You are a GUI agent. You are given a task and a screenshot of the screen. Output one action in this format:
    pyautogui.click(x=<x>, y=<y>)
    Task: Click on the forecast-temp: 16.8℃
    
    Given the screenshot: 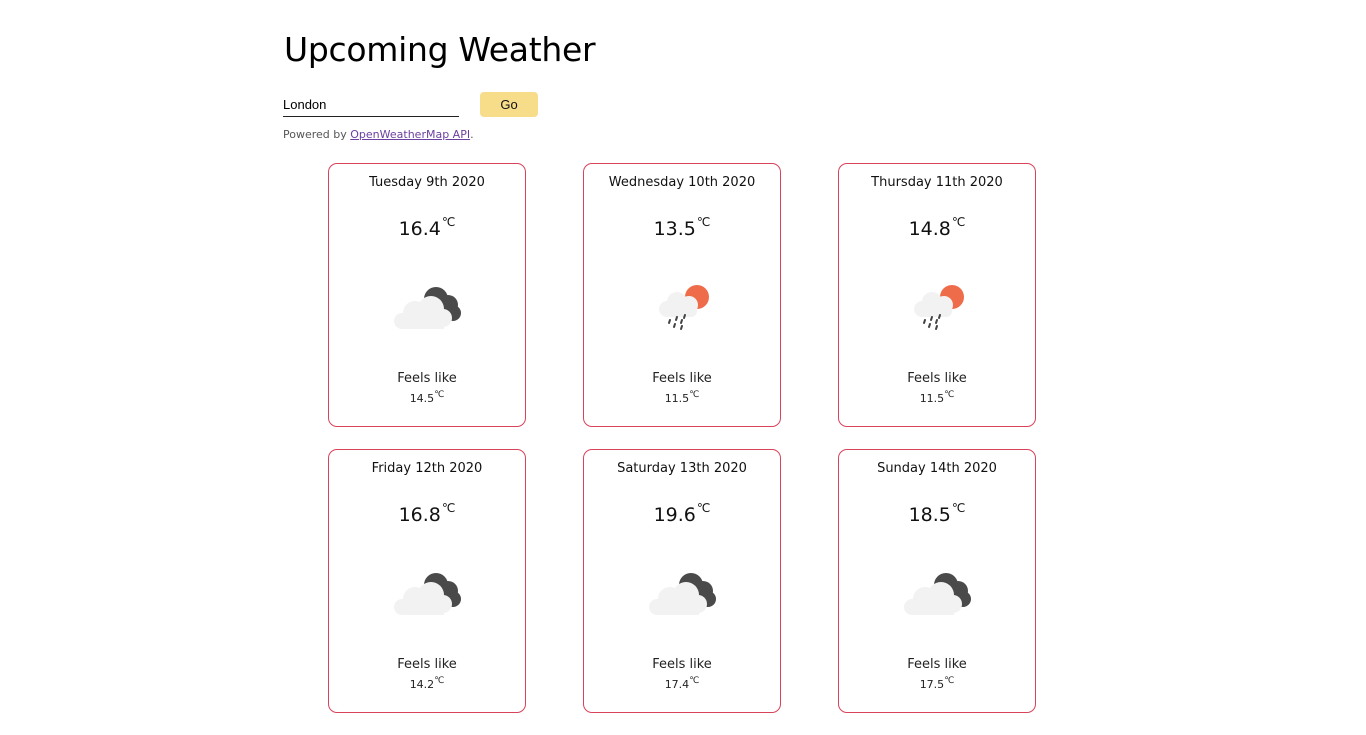 What is the action you would take?
    pyautogui.click(x=427, y=513)
    